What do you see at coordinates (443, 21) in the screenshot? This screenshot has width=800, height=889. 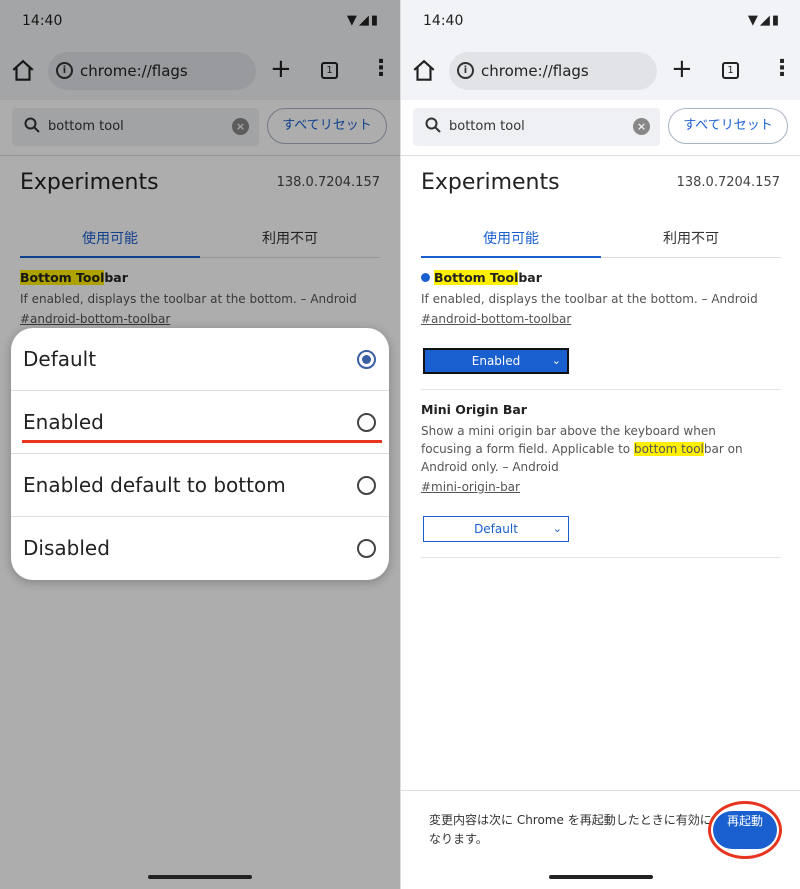 I see `status-time: 14:40` at bounding box center [443, 21].